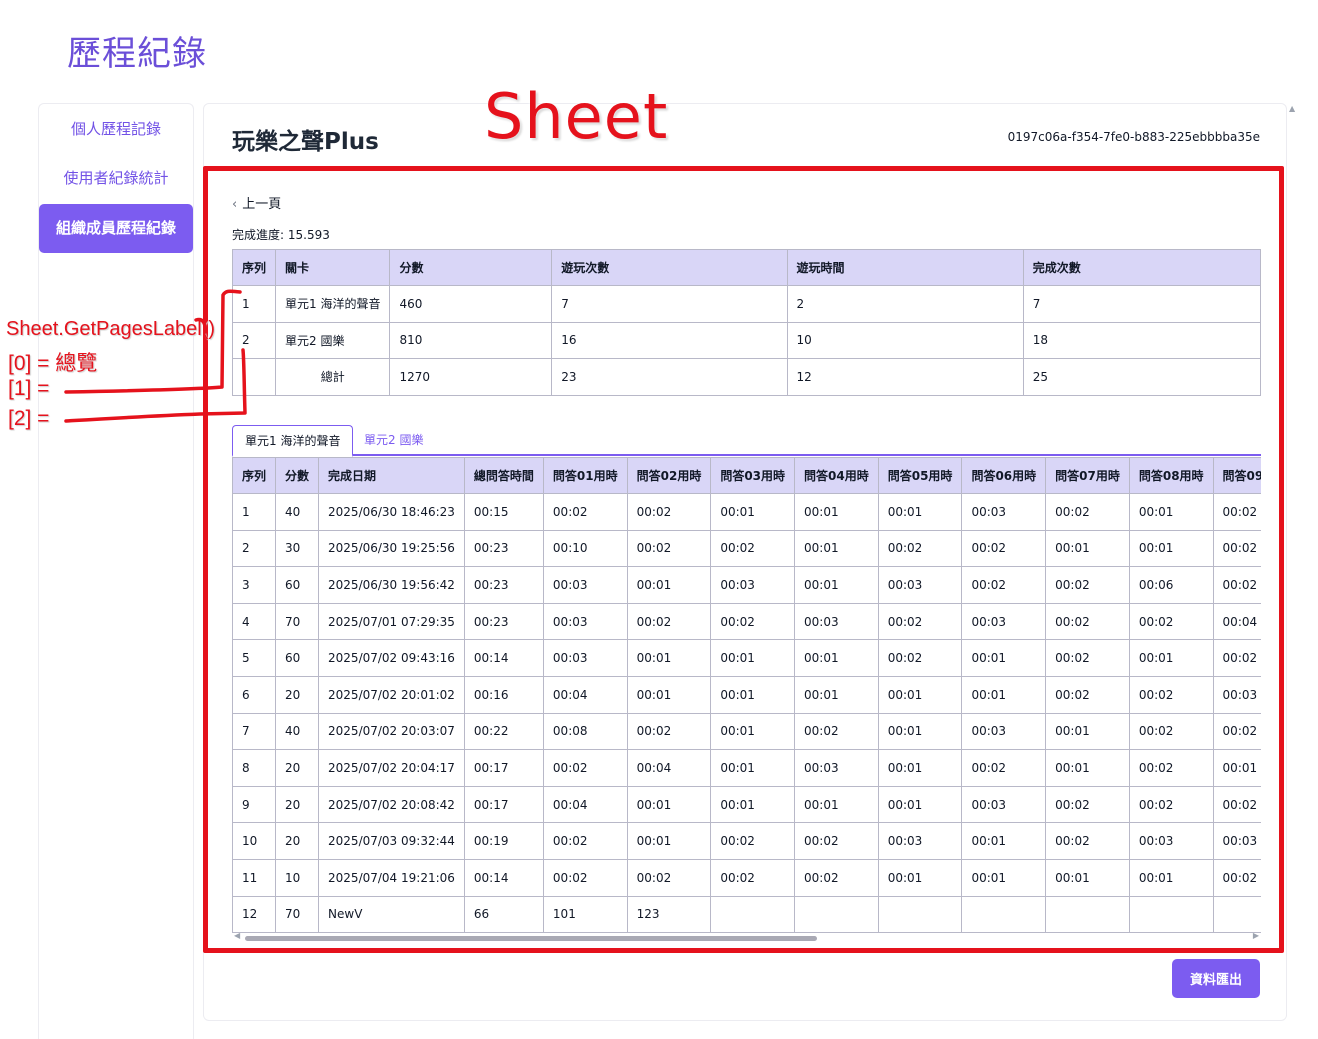 This screenshot has width=1318, height=1039. I want to click on annotation-arrows, so click(155, 356).